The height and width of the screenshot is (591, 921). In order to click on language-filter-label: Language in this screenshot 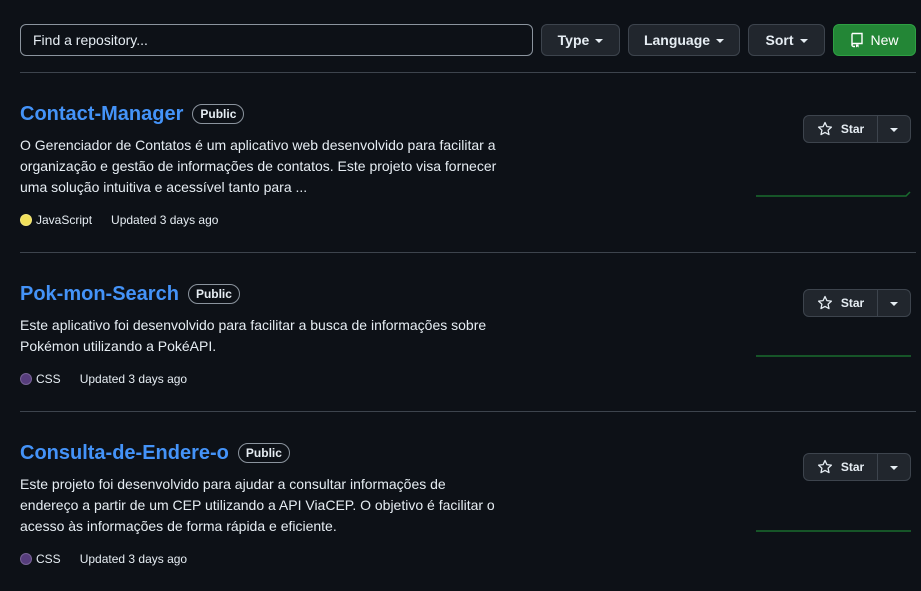, I will do `click(677, 40)`.